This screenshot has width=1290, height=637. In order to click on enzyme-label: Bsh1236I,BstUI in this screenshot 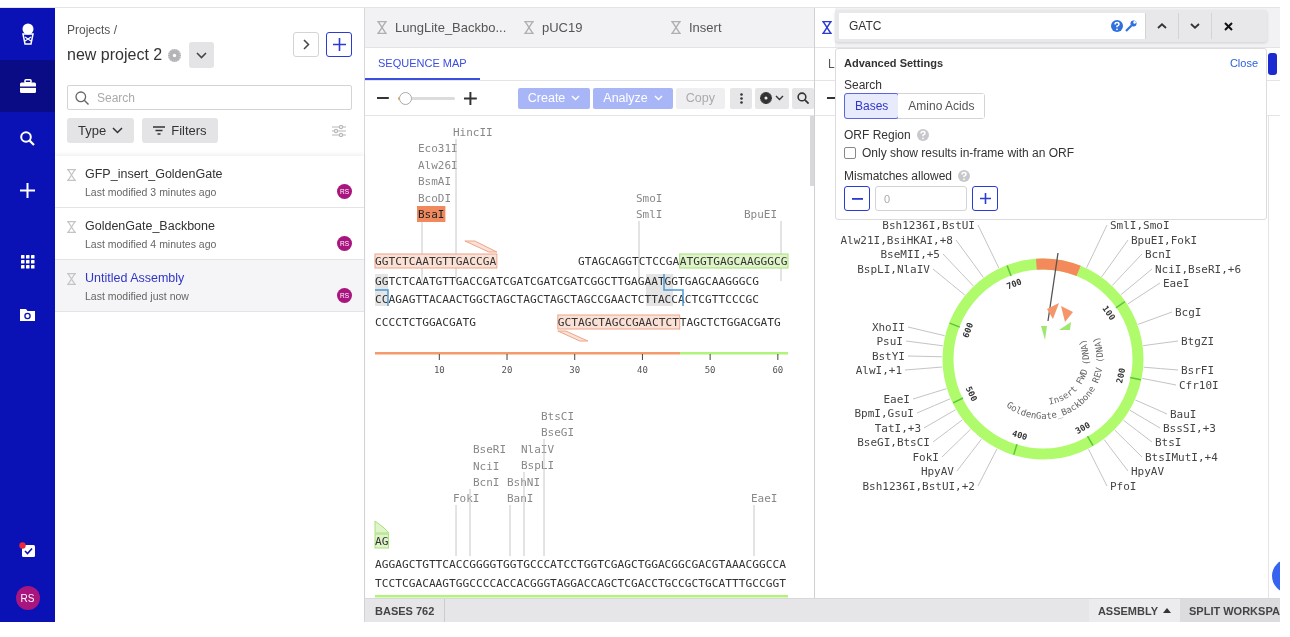, I will do `click(928, 225)`.